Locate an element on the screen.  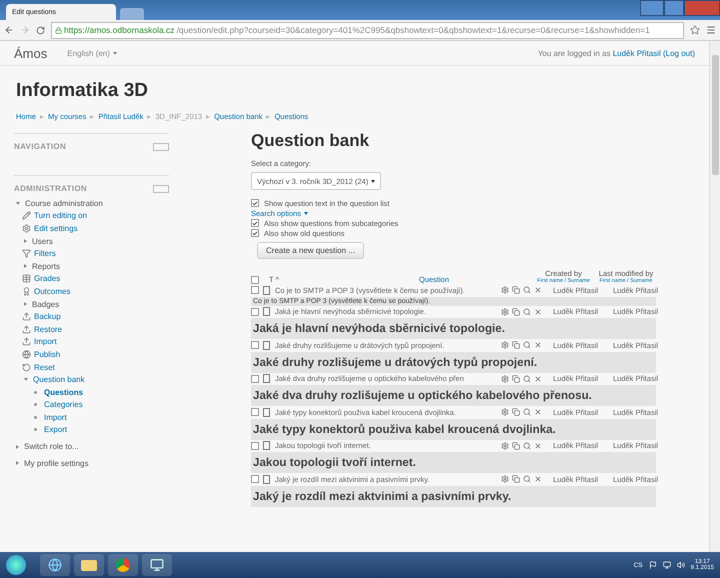
sidebar-item: Reports is located at coordinates (46, 266).